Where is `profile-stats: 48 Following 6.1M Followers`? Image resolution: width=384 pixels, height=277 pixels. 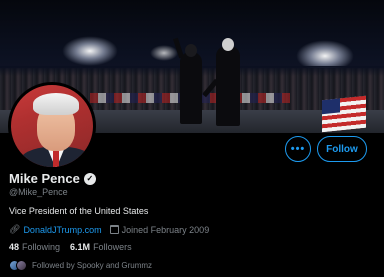
profile-stats: 48 Following 6.1M Followers is located at coordinates (75, 247).